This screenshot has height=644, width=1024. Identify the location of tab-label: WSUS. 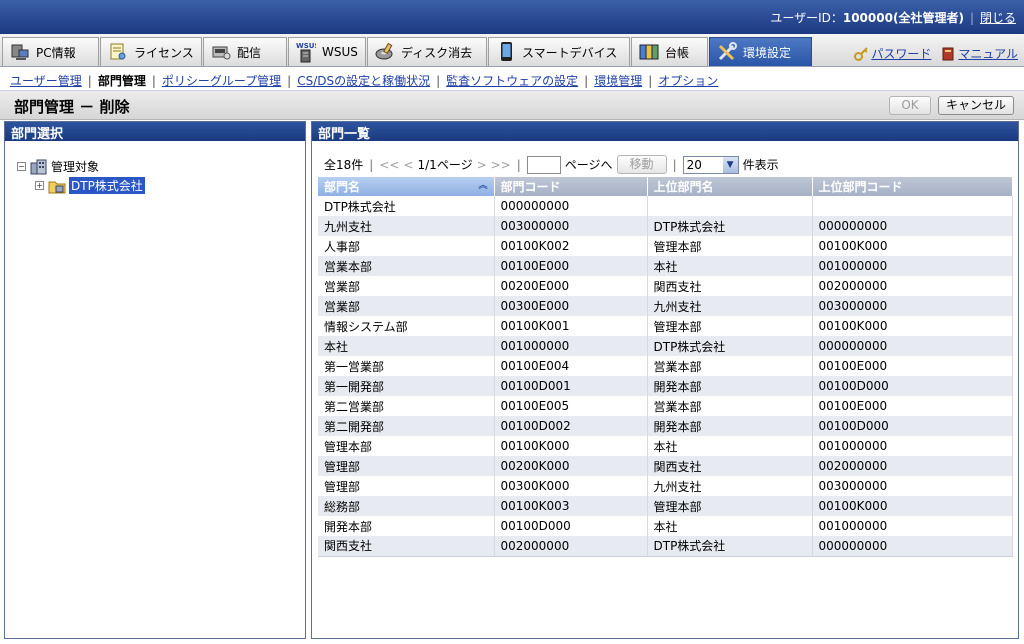
(340, 52).